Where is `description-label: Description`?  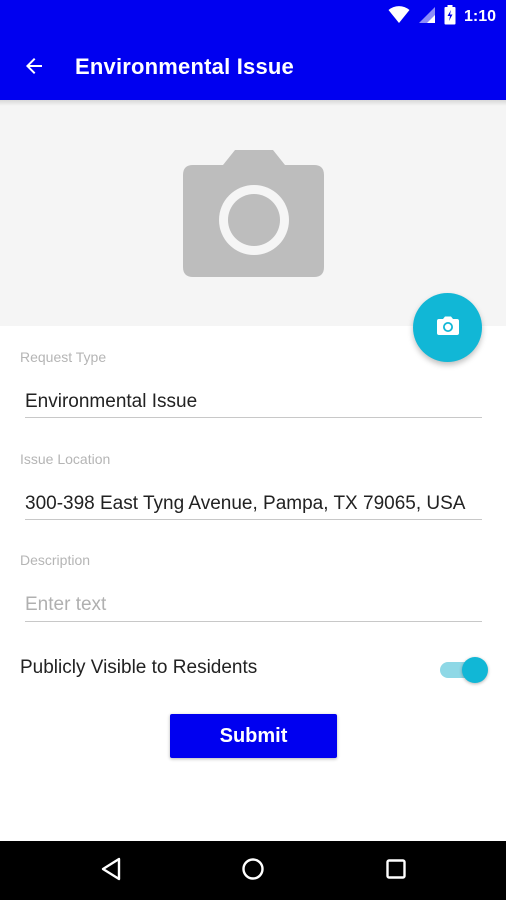 description-label: Description is located at coordinates (55, 560).